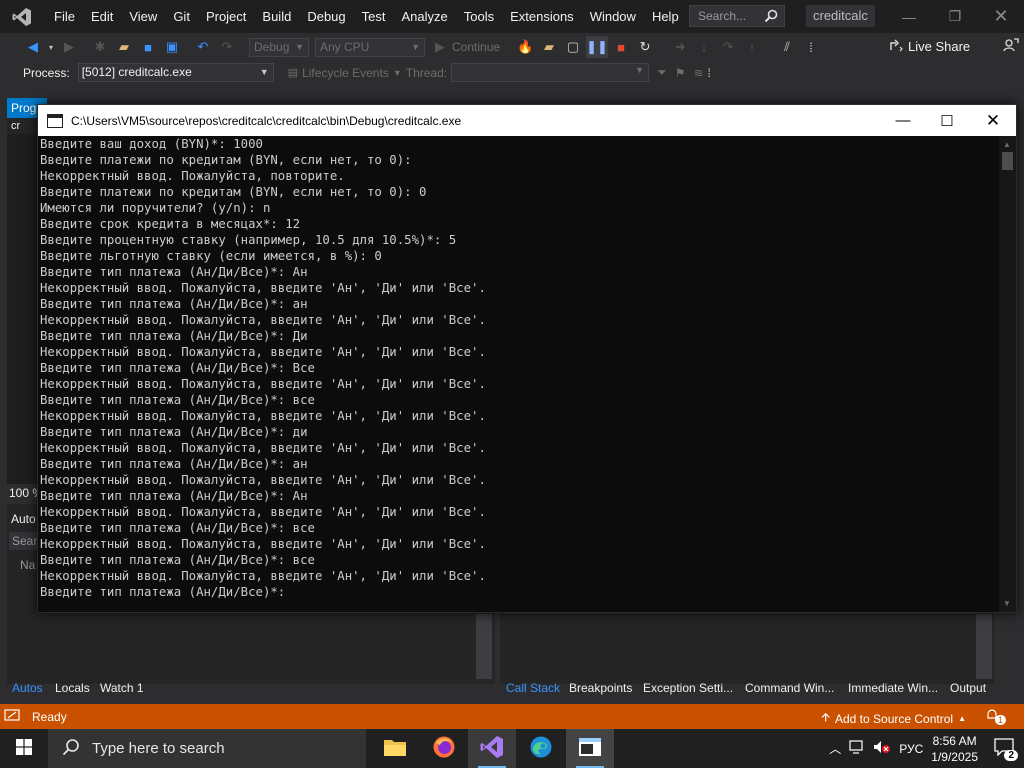 The image size is (1024, 768). What do you see at coordinates (293, 72) in the screenshot?
I see `lifecycle-icon: ▤` at bounding box center [293, 72].